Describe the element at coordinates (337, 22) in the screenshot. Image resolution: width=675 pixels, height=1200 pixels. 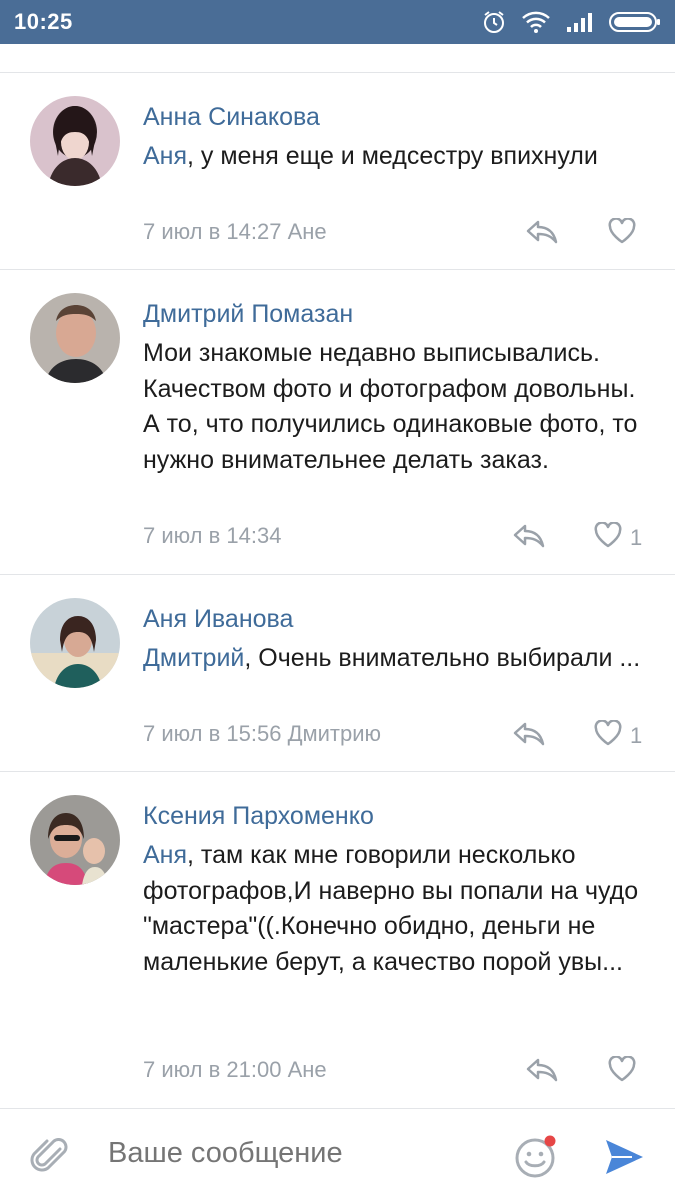
I see `status-bar: 10:25` at that location.